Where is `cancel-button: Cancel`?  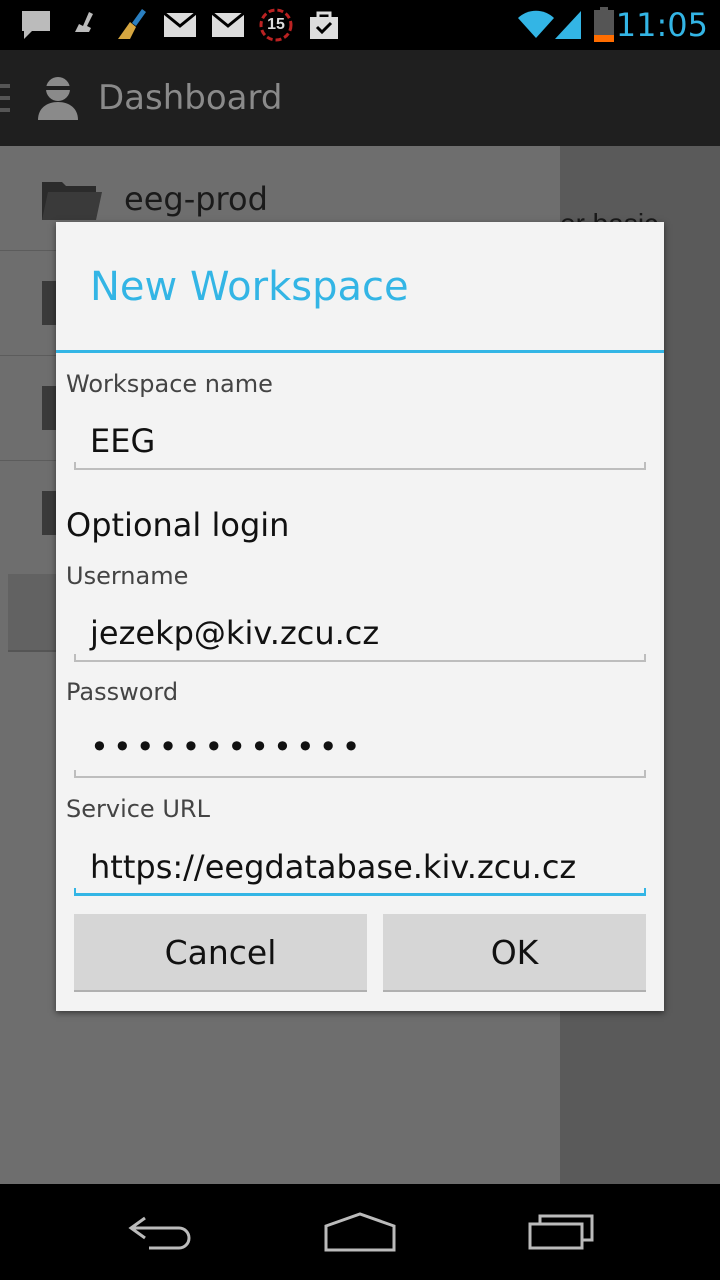
cancel-button: Cancel is located at coordinates (220, 953).